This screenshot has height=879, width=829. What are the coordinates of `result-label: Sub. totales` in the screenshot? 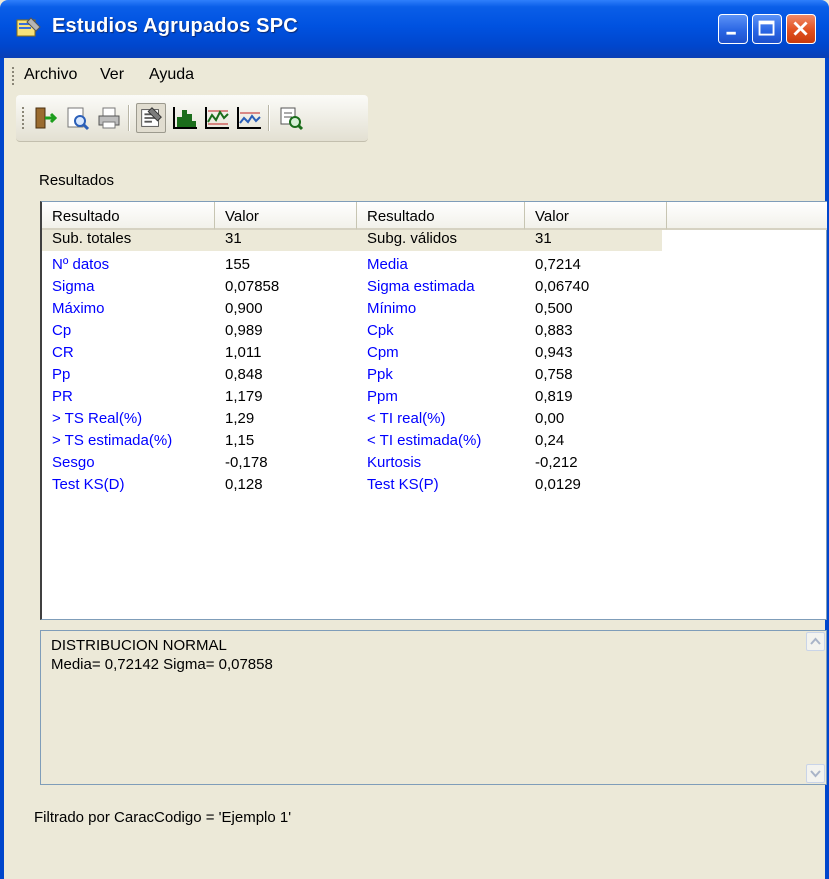 It's located at (92, 238).